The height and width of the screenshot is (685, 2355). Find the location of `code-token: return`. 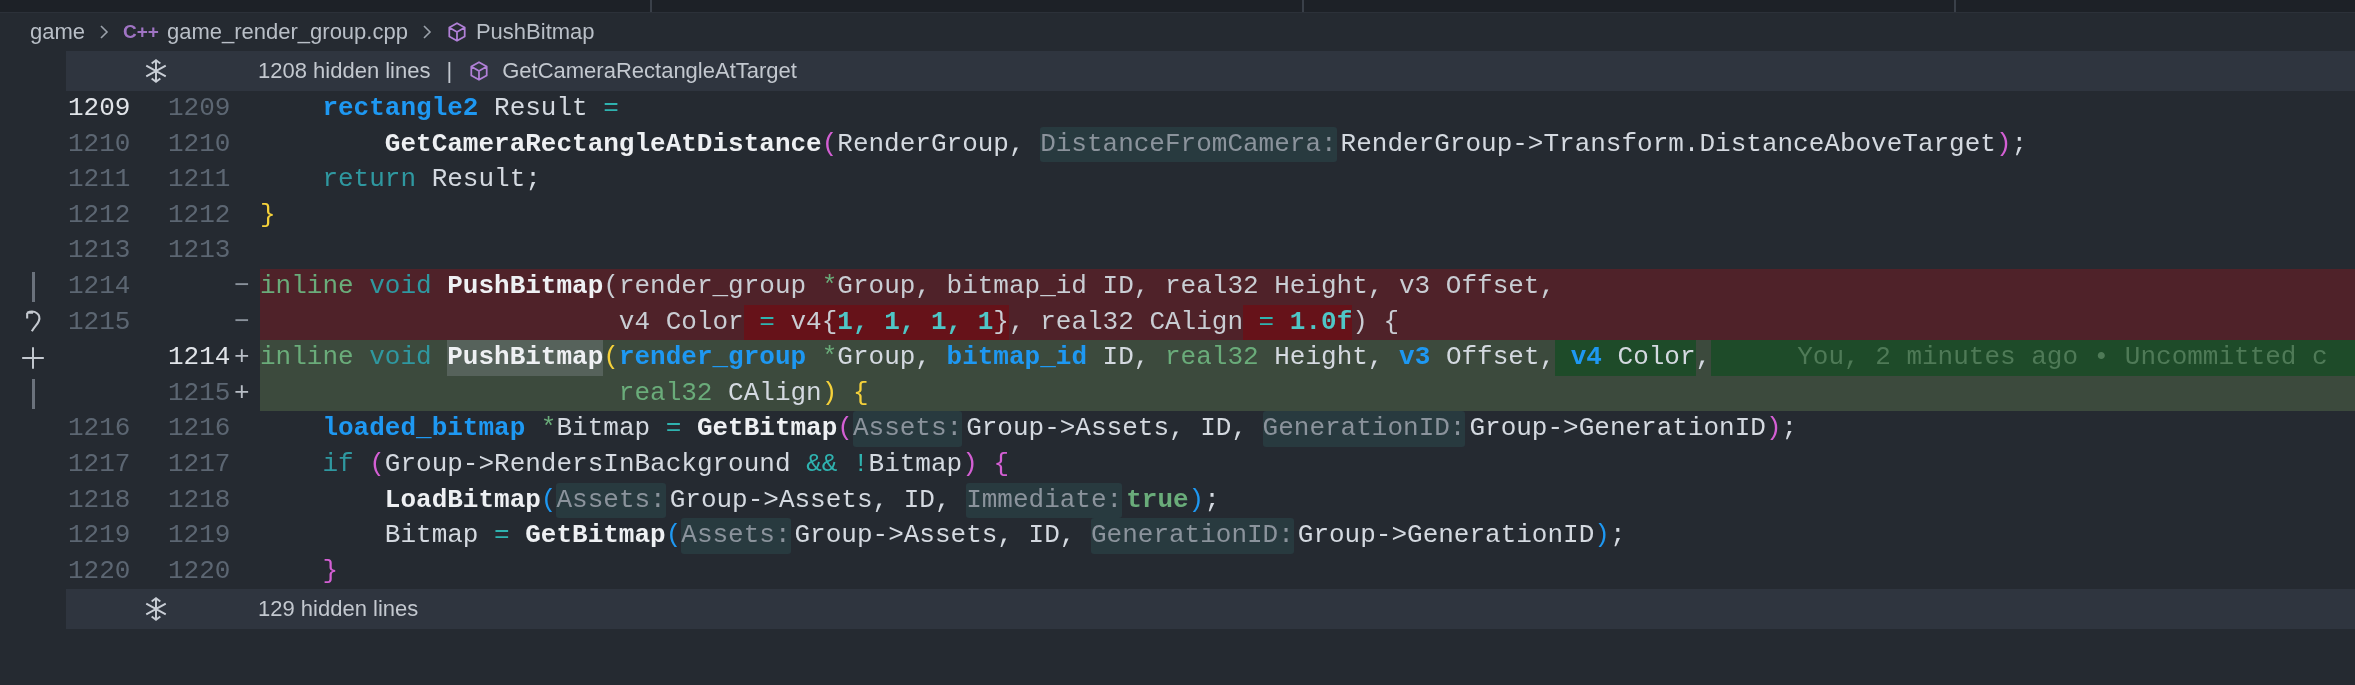

code-token: return is located at coordinates (369, 180).